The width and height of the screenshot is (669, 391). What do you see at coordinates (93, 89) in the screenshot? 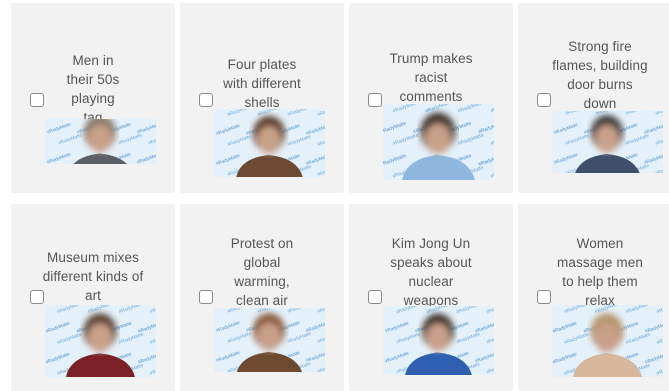
I see `option-label: Men in their 50s playing tag` at bounding box center [93, 89].